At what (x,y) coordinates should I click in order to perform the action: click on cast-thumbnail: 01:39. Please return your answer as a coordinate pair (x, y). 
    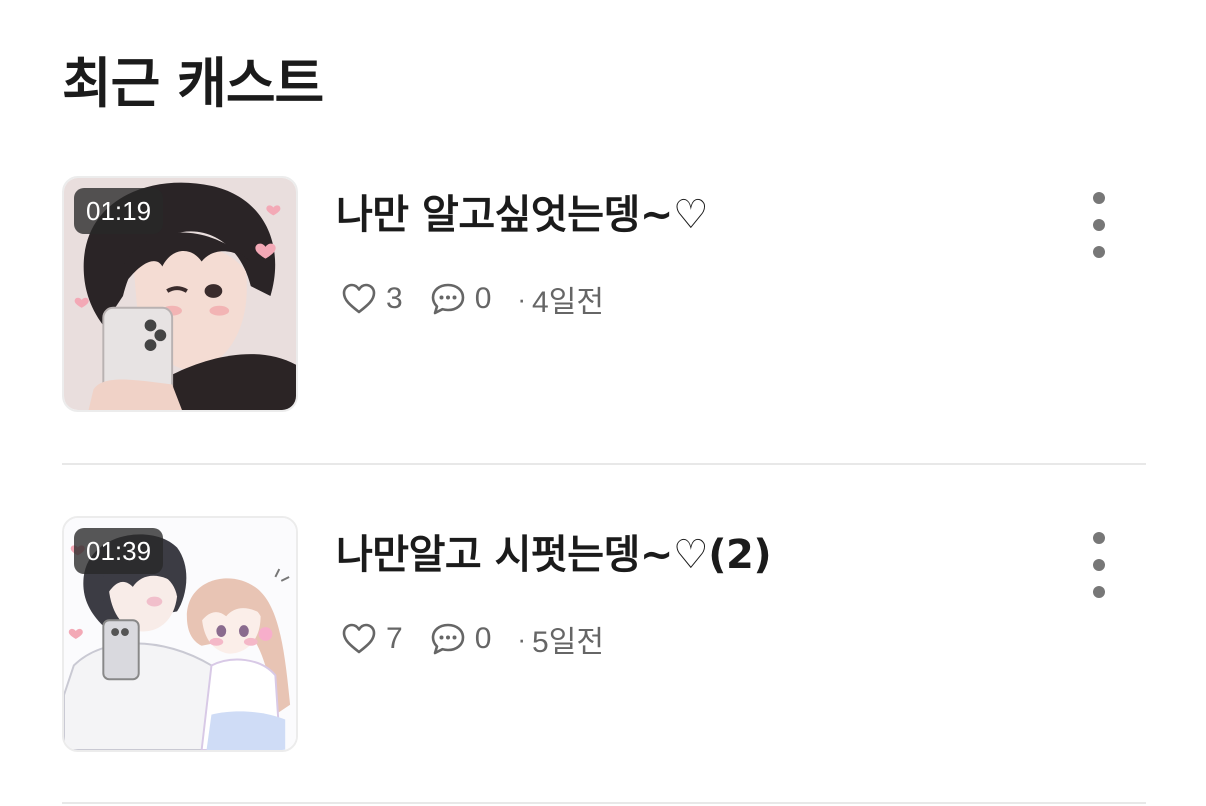
    Looking at the image, I should click on (180, 634).